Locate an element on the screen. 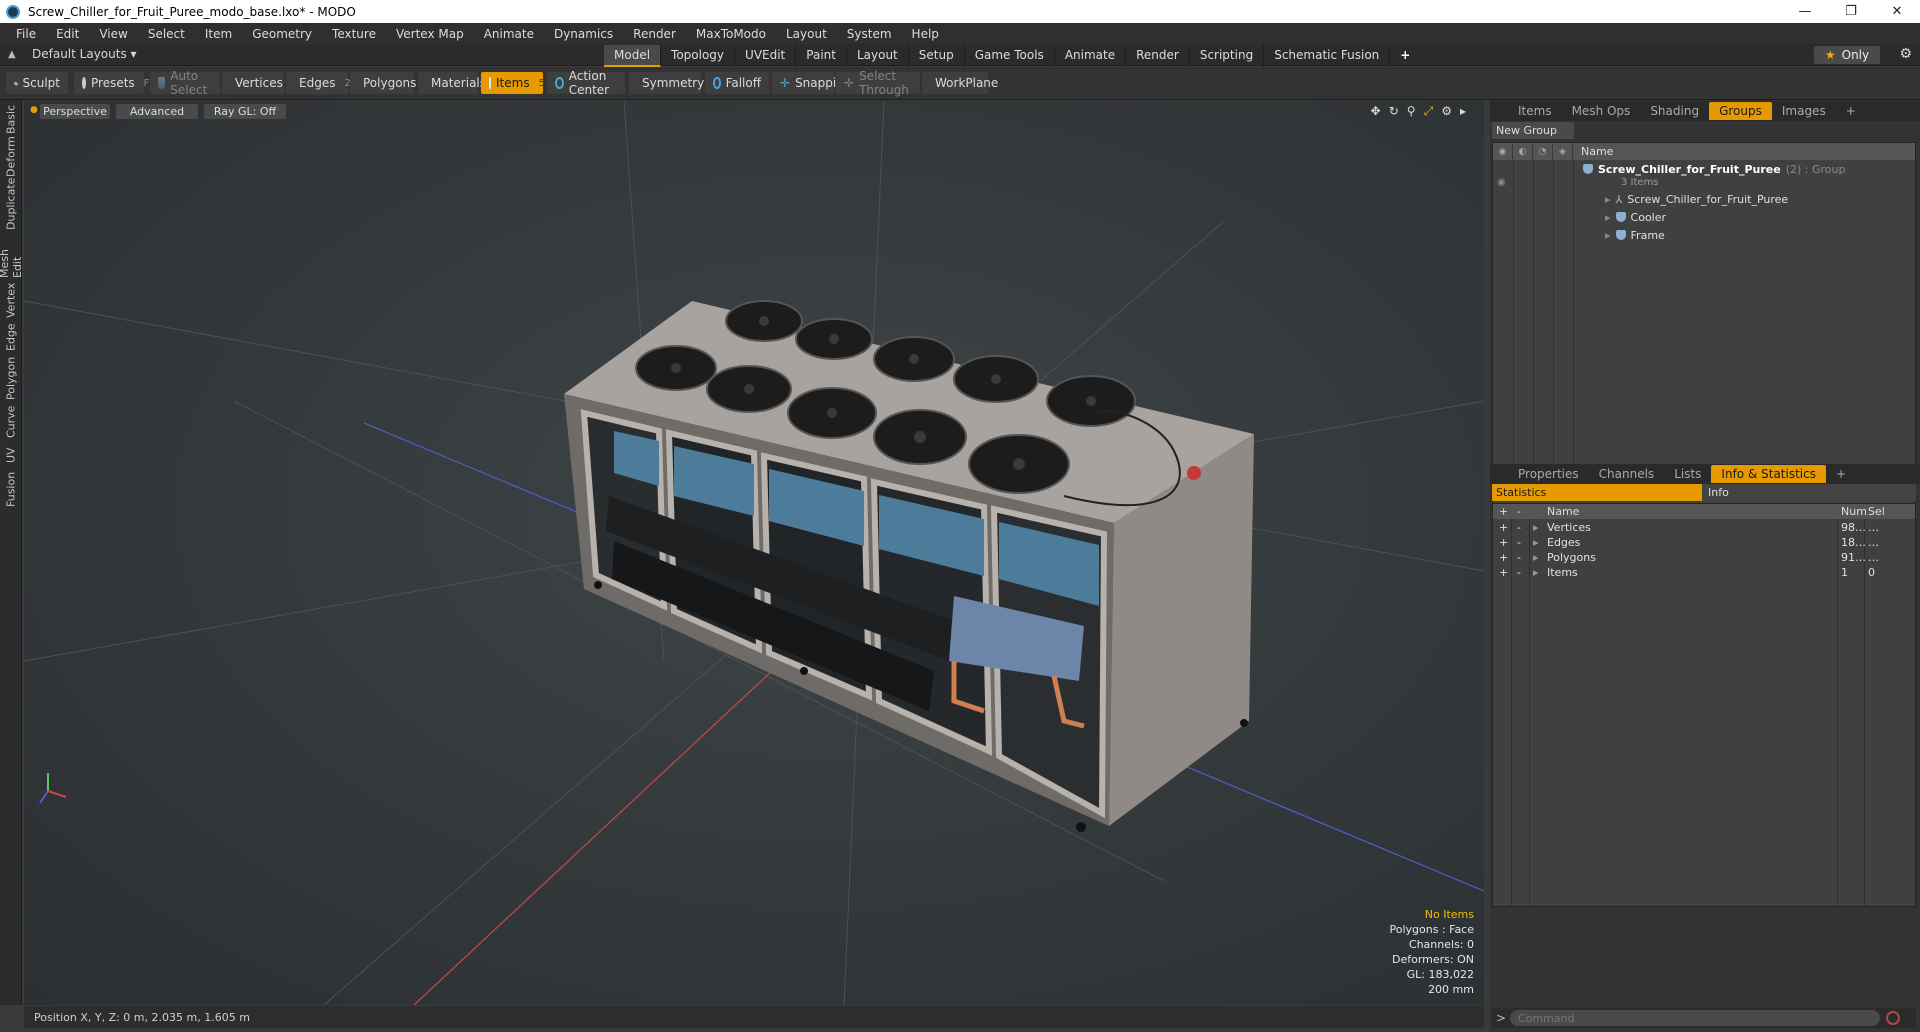  menu-texture: Texture is located at coordinates (354, 34).